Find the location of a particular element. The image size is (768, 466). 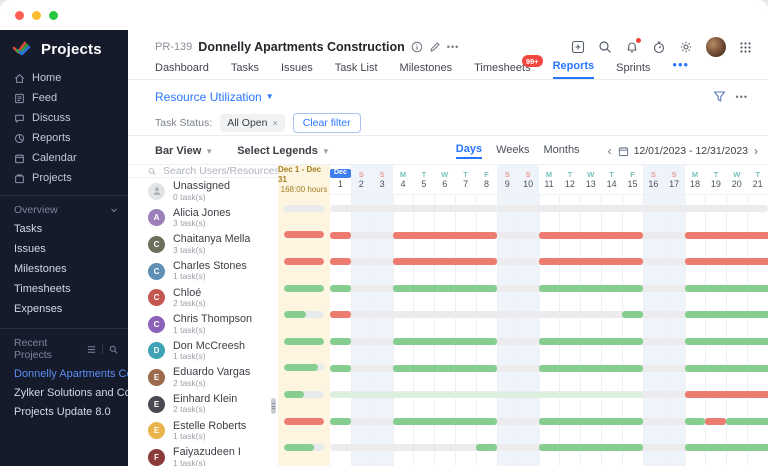

day-number: 17 is located at coordinates (674, 183).